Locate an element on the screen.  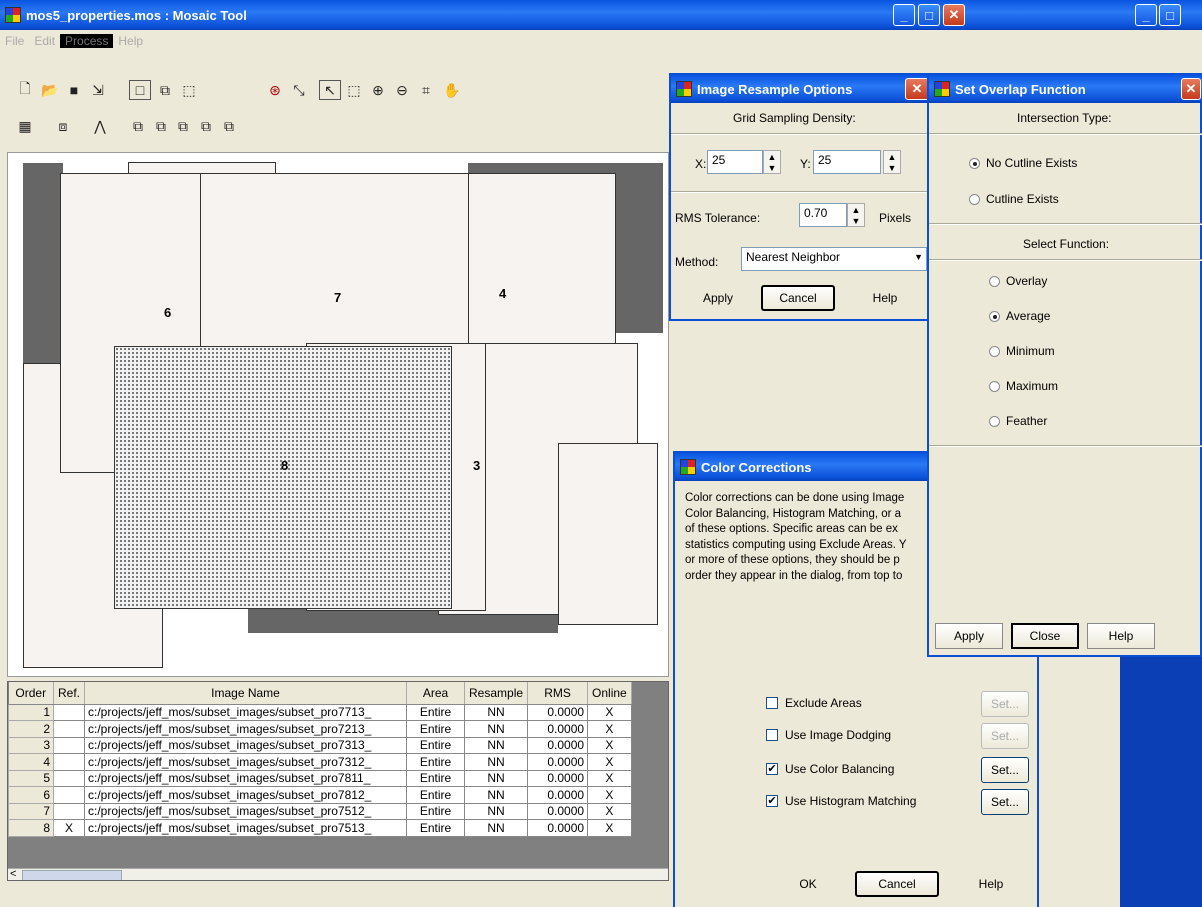
menu-edit: Edit is located at coordinates (44, 41).